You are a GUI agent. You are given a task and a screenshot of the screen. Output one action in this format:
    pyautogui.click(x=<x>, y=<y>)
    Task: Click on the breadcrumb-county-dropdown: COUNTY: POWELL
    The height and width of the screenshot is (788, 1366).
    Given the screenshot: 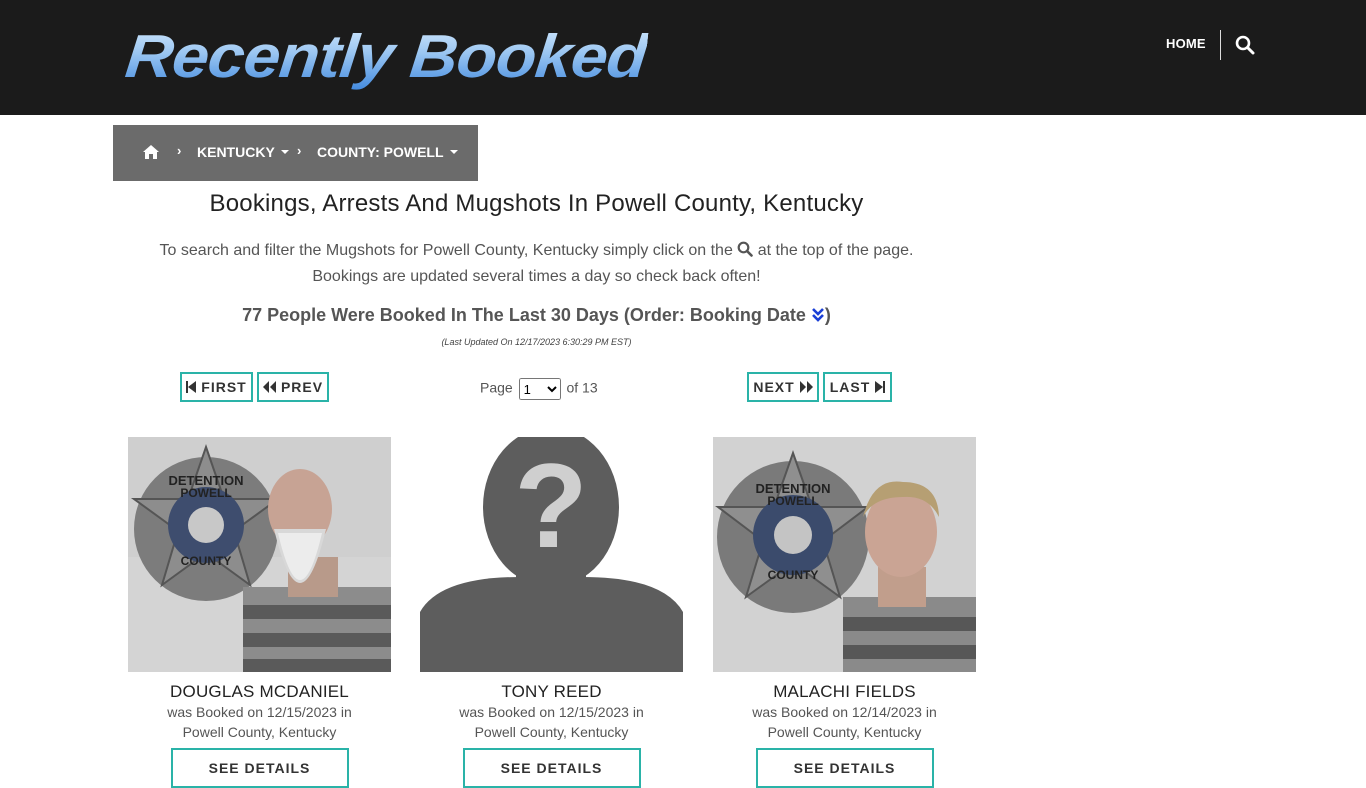 What is the action you would take?
    pyautogui.click(x=387, y=152)
    